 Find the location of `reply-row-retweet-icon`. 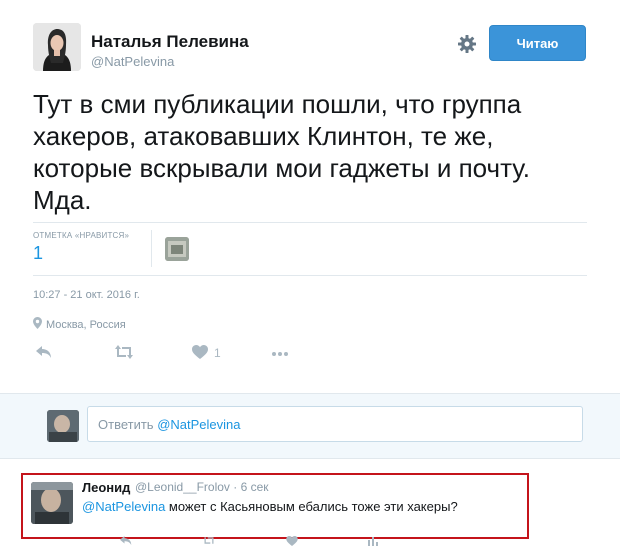

reply-row-retweet-icon is located at coordinates (209, 541).